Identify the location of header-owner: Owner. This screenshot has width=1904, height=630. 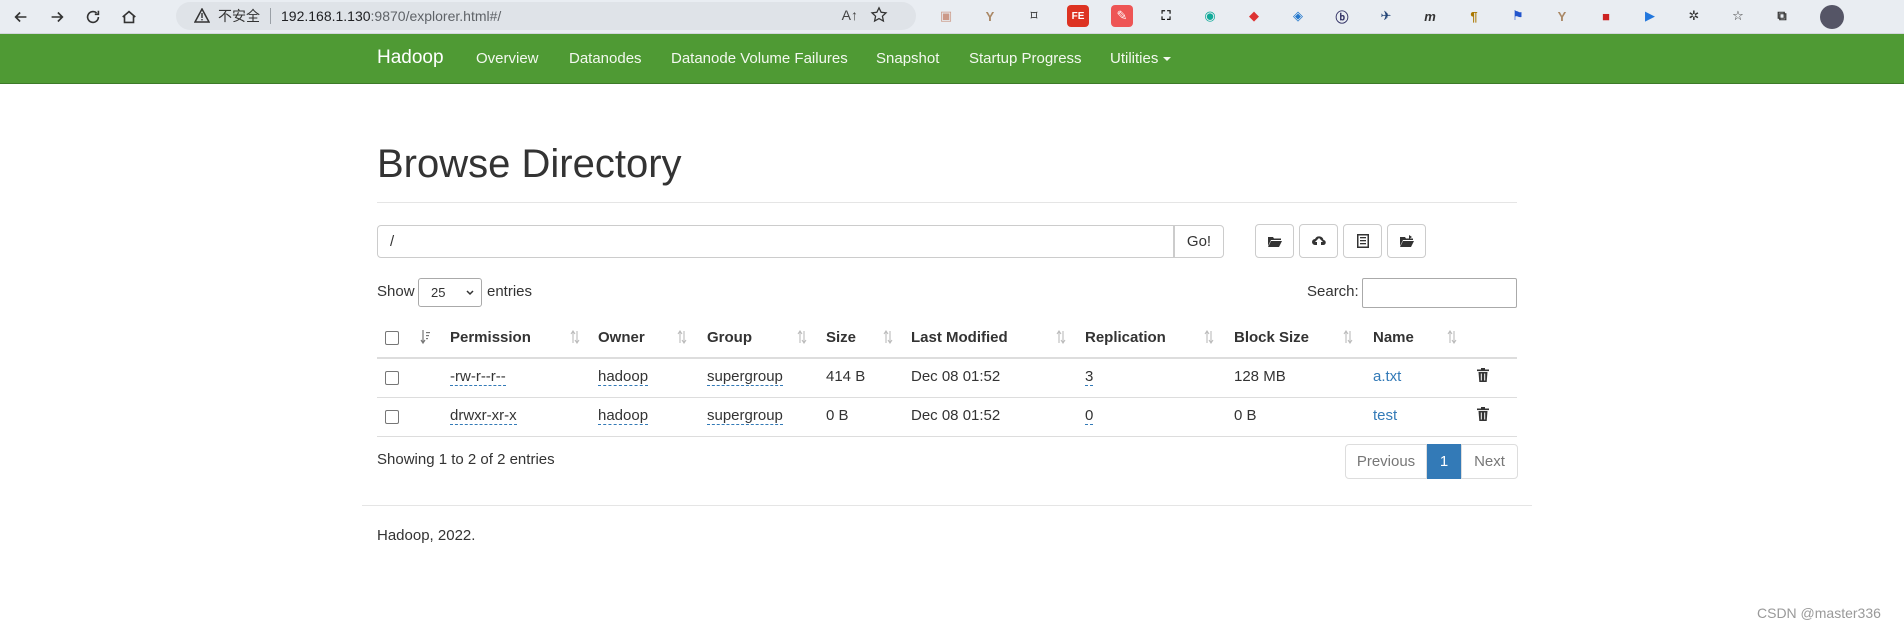
(621, 337).